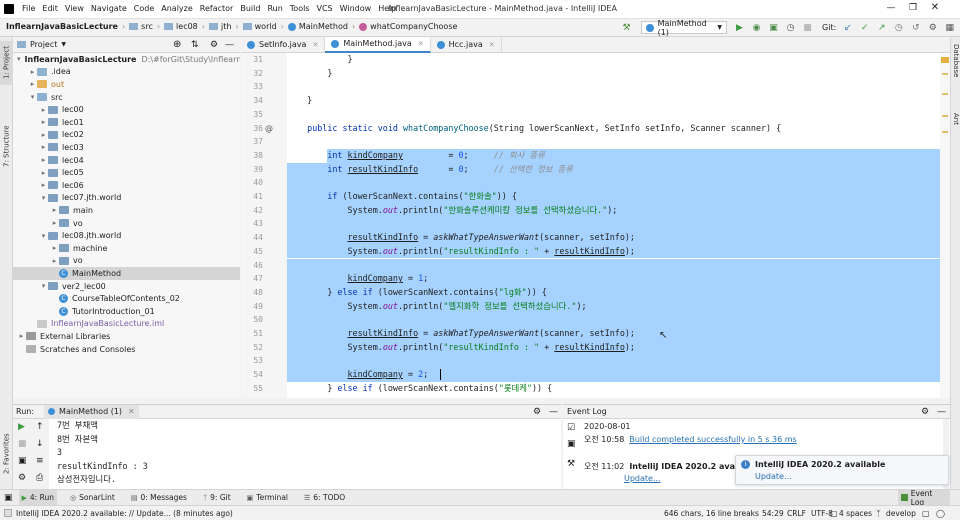 This screenshot has width=960, height=520. I want to click on update-project-icon: ↙, so click(847, 27).